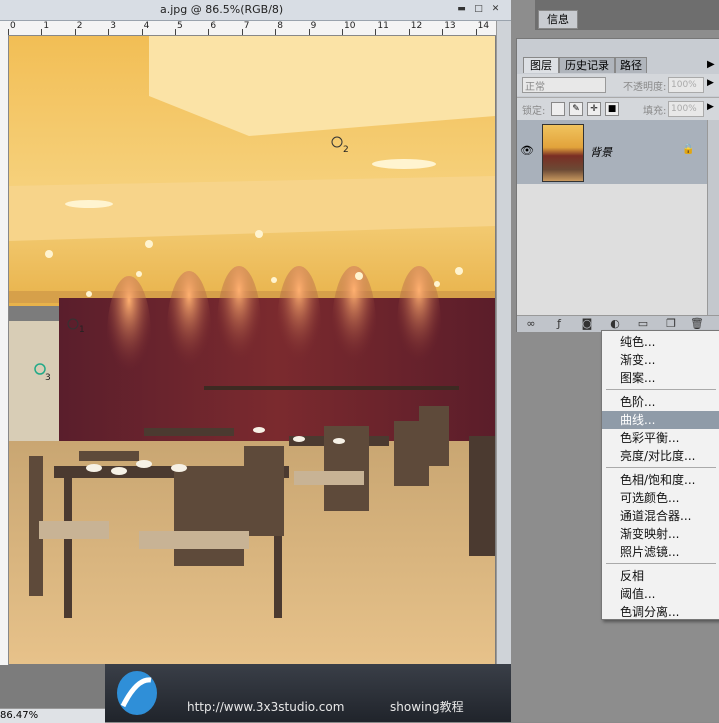 This screenshot has height=723, width=719. I want to click on layers-list: 👁 背景 🔒, so click(612, 217).